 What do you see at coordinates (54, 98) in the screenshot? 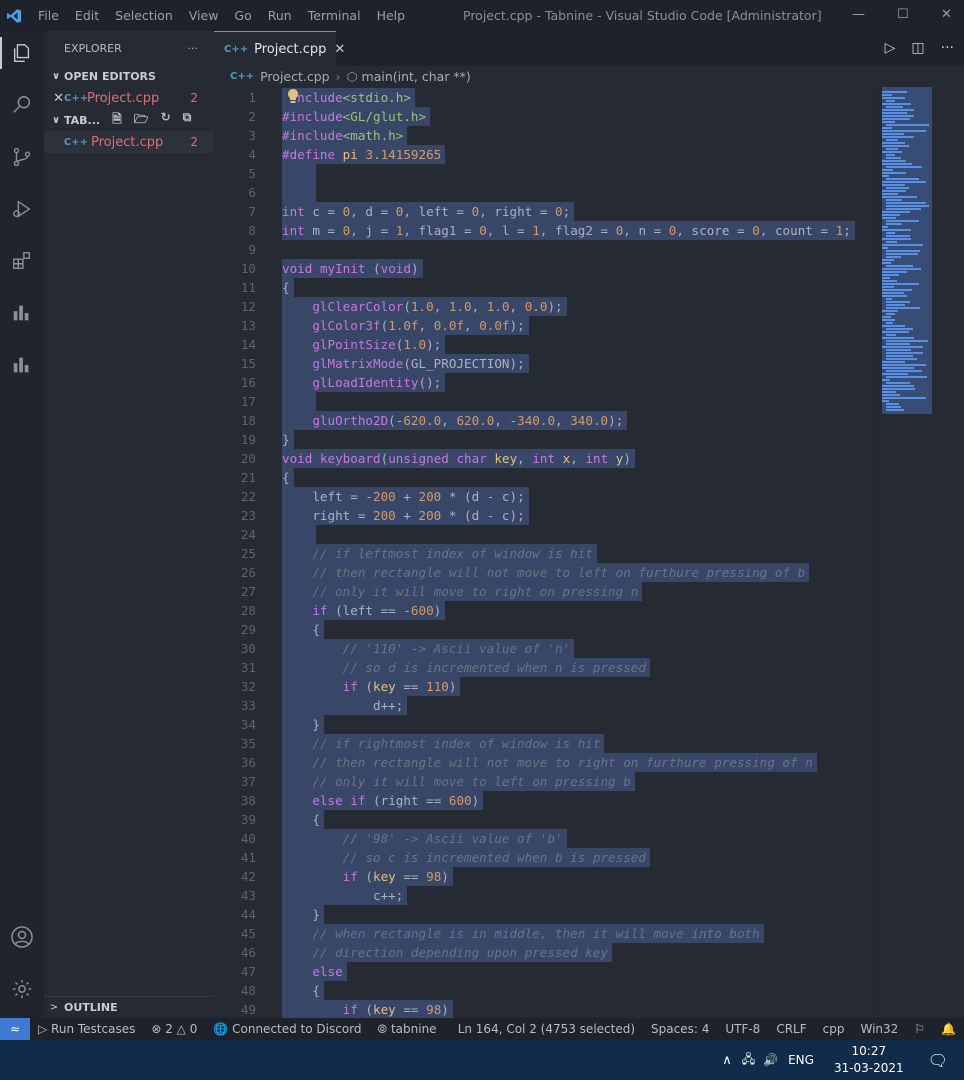
I see `close-editor-icon: ✕` at bounding box center [54, 98].